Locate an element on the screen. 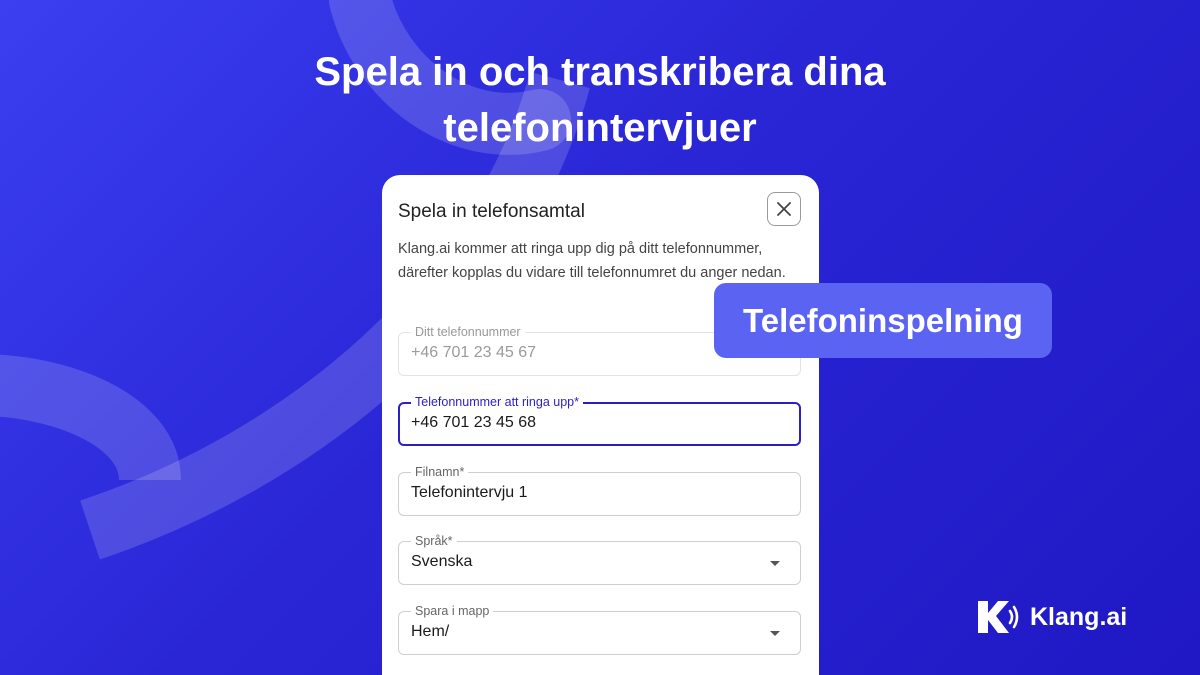 This screenshot has height=675, width=1200. headline-line-1: Spela in och transkribera dina is located at coordinates (600, 72).